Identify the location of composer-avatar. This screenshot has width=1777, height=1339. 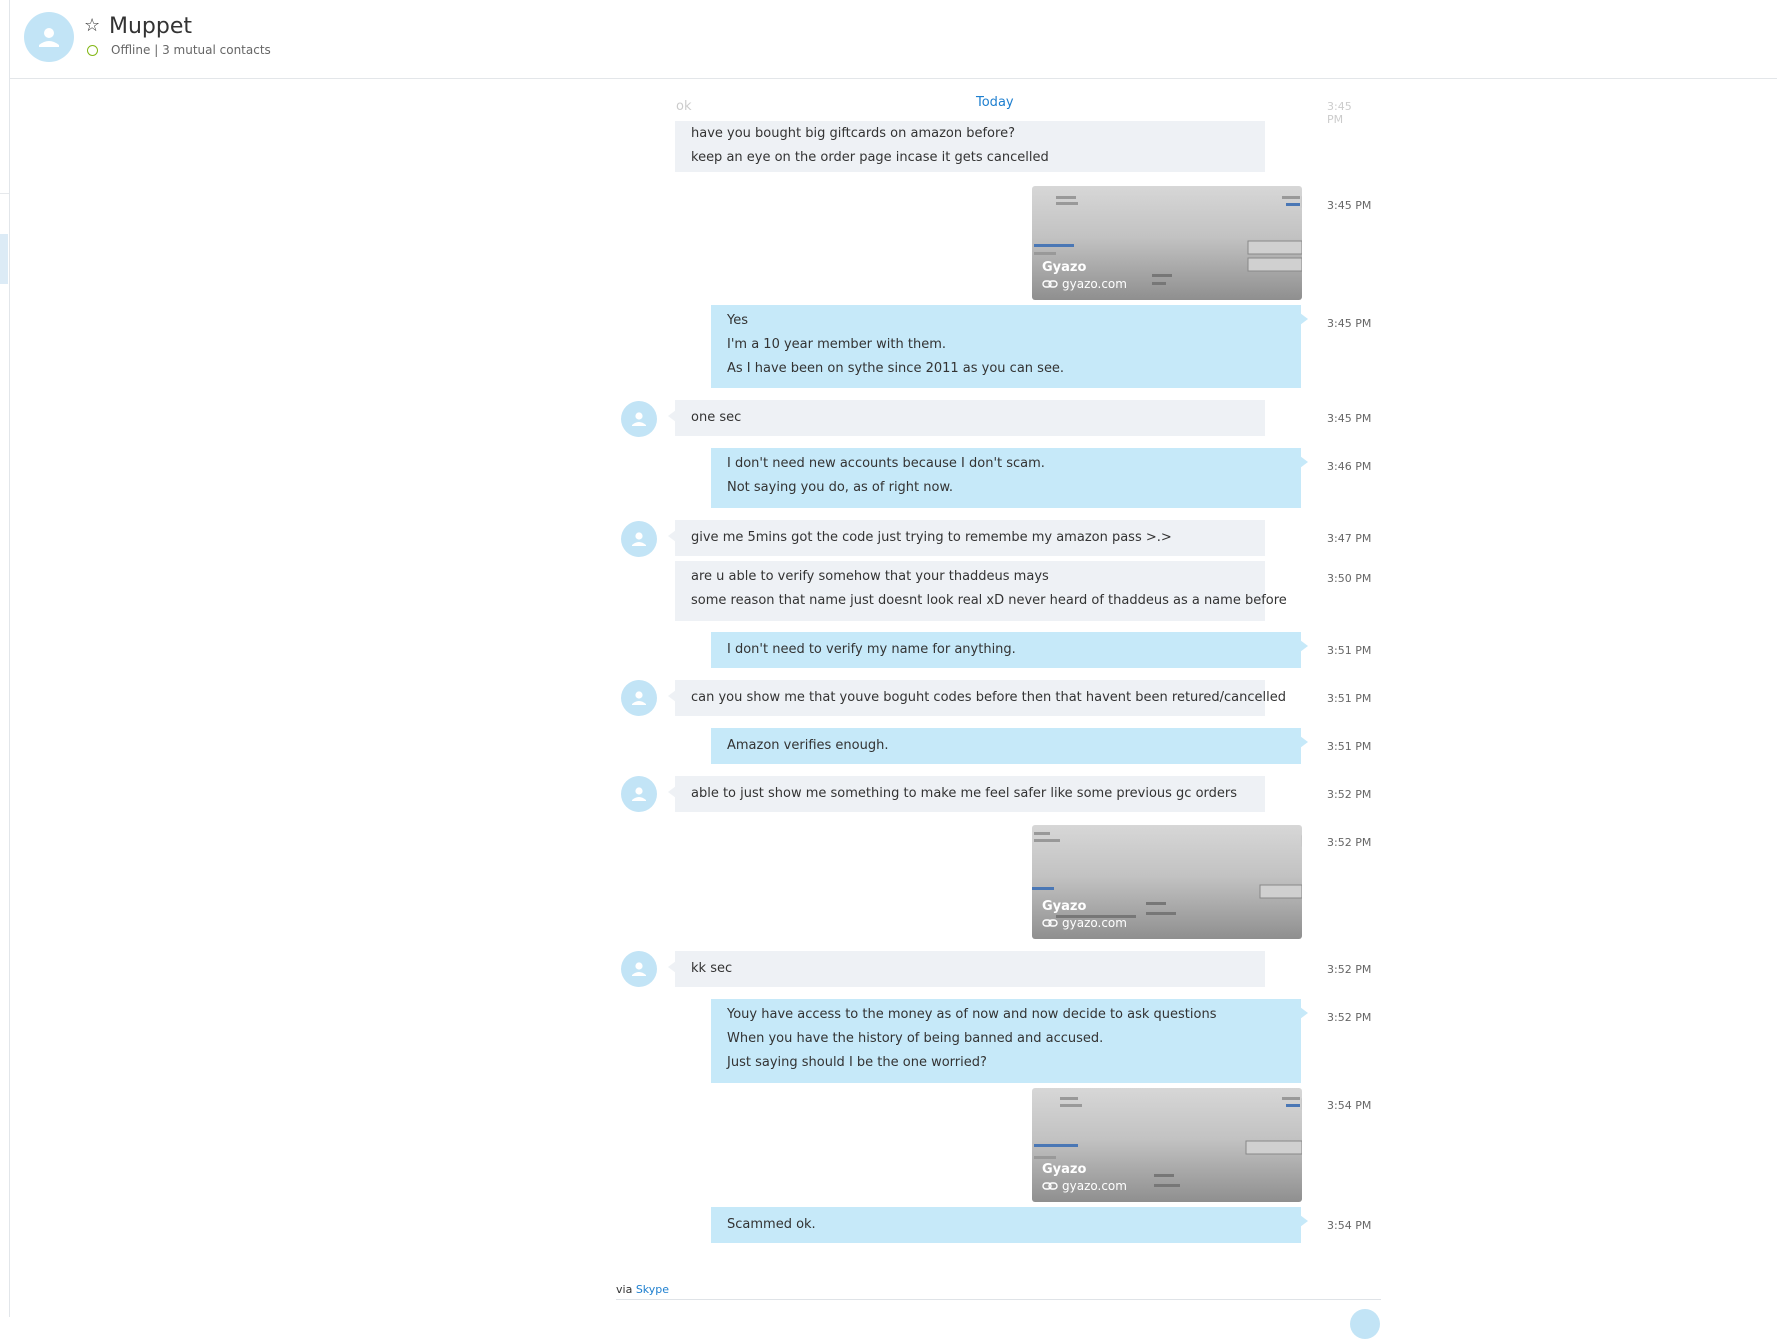
(1365, 1324).